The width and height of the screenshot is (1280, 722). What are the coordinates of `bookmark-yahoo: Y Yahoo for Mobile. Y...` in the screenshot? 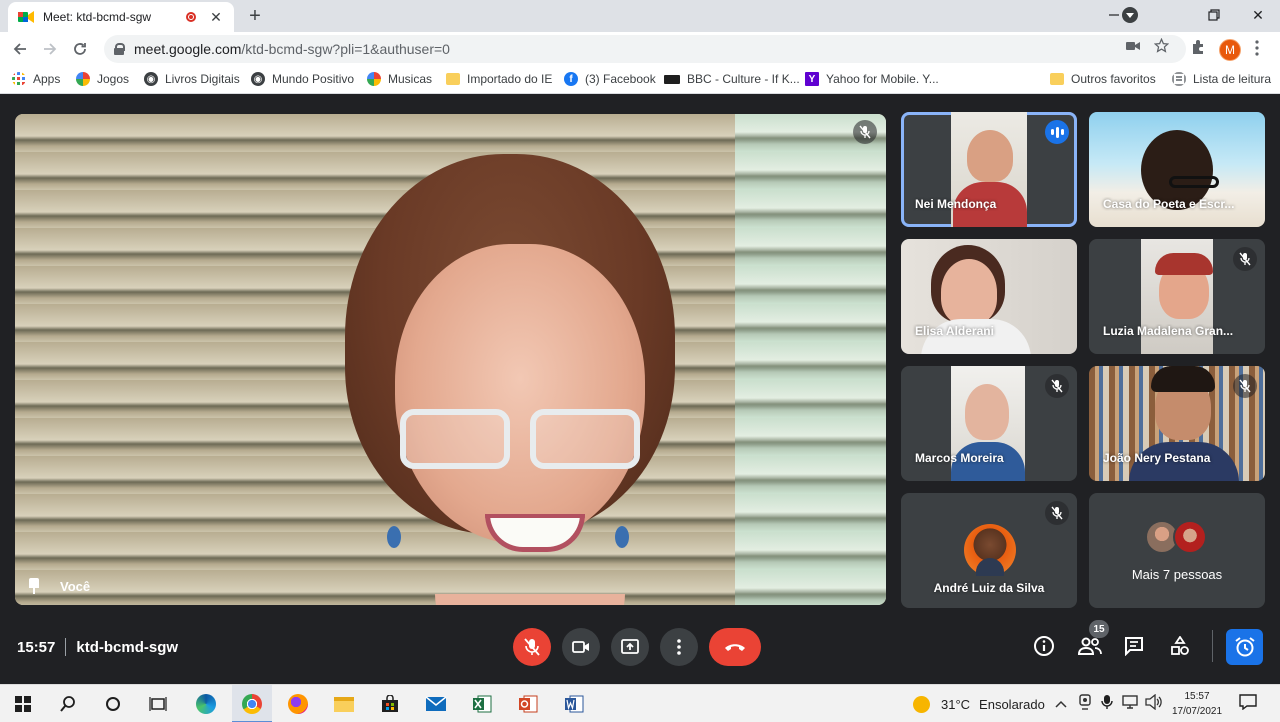 It's located at (872, 79).